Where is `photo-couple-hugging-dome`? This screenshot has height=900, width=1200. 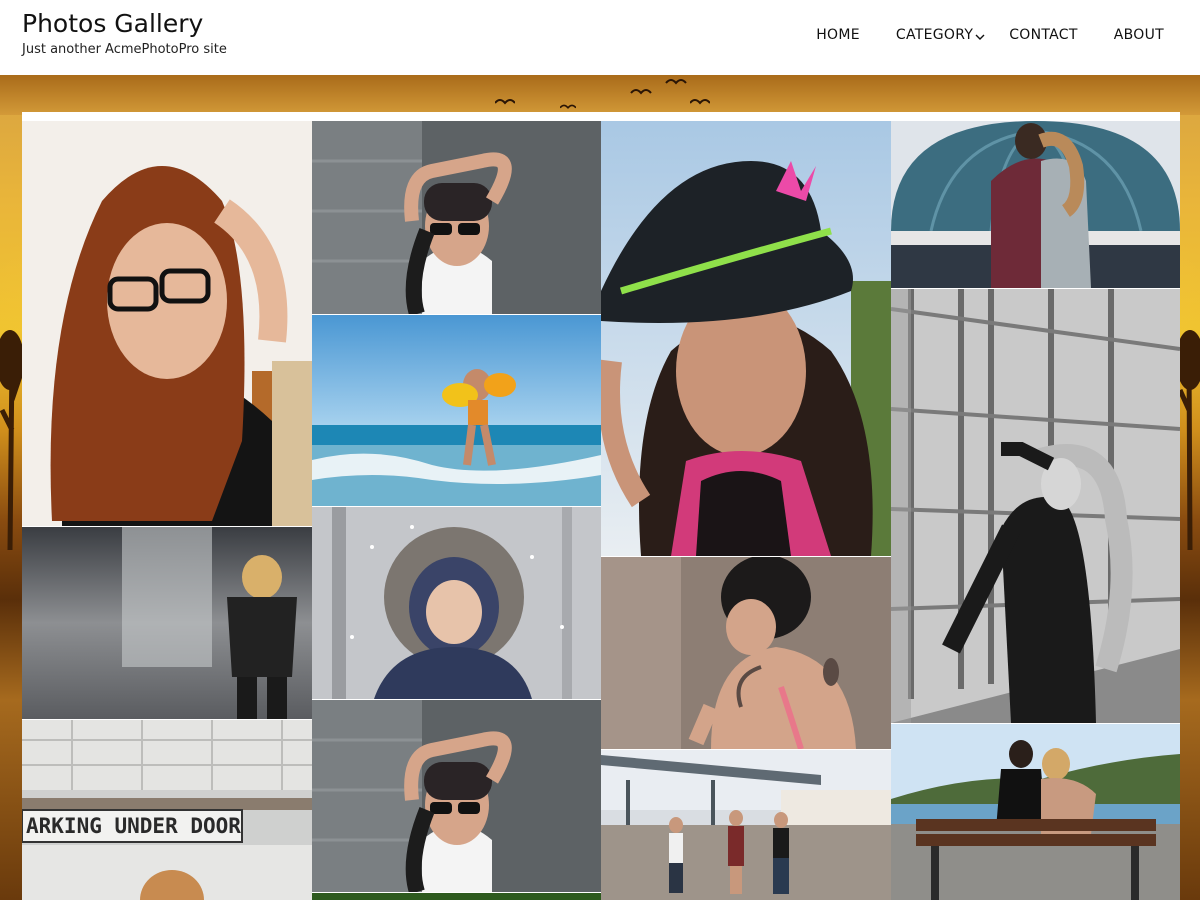 photo-couple-hugging-dome is located at coordinates (1035, 204).